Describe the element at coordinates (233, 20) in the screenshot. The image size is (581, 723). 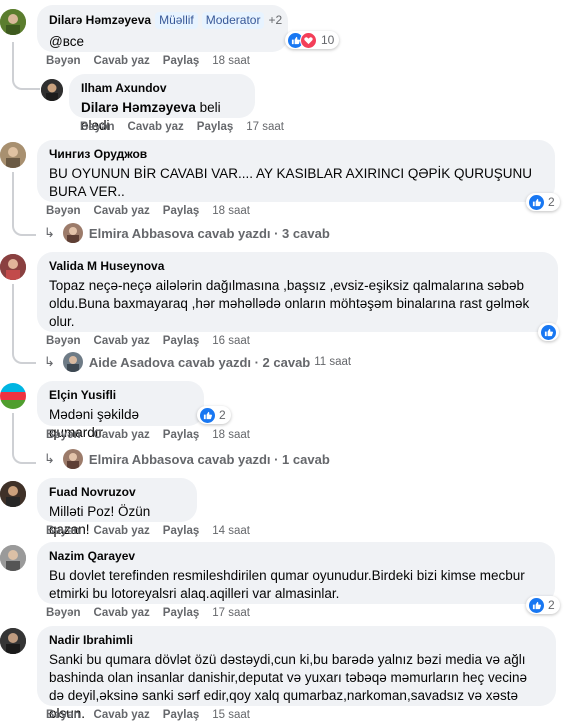
I see `moderator-badge: Moderator` at that location.